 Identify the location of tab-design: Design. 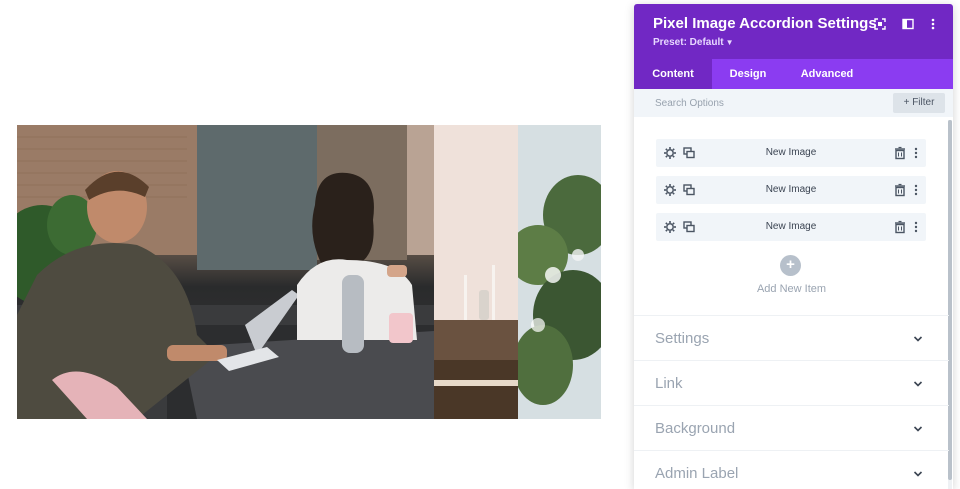
(748, 74).